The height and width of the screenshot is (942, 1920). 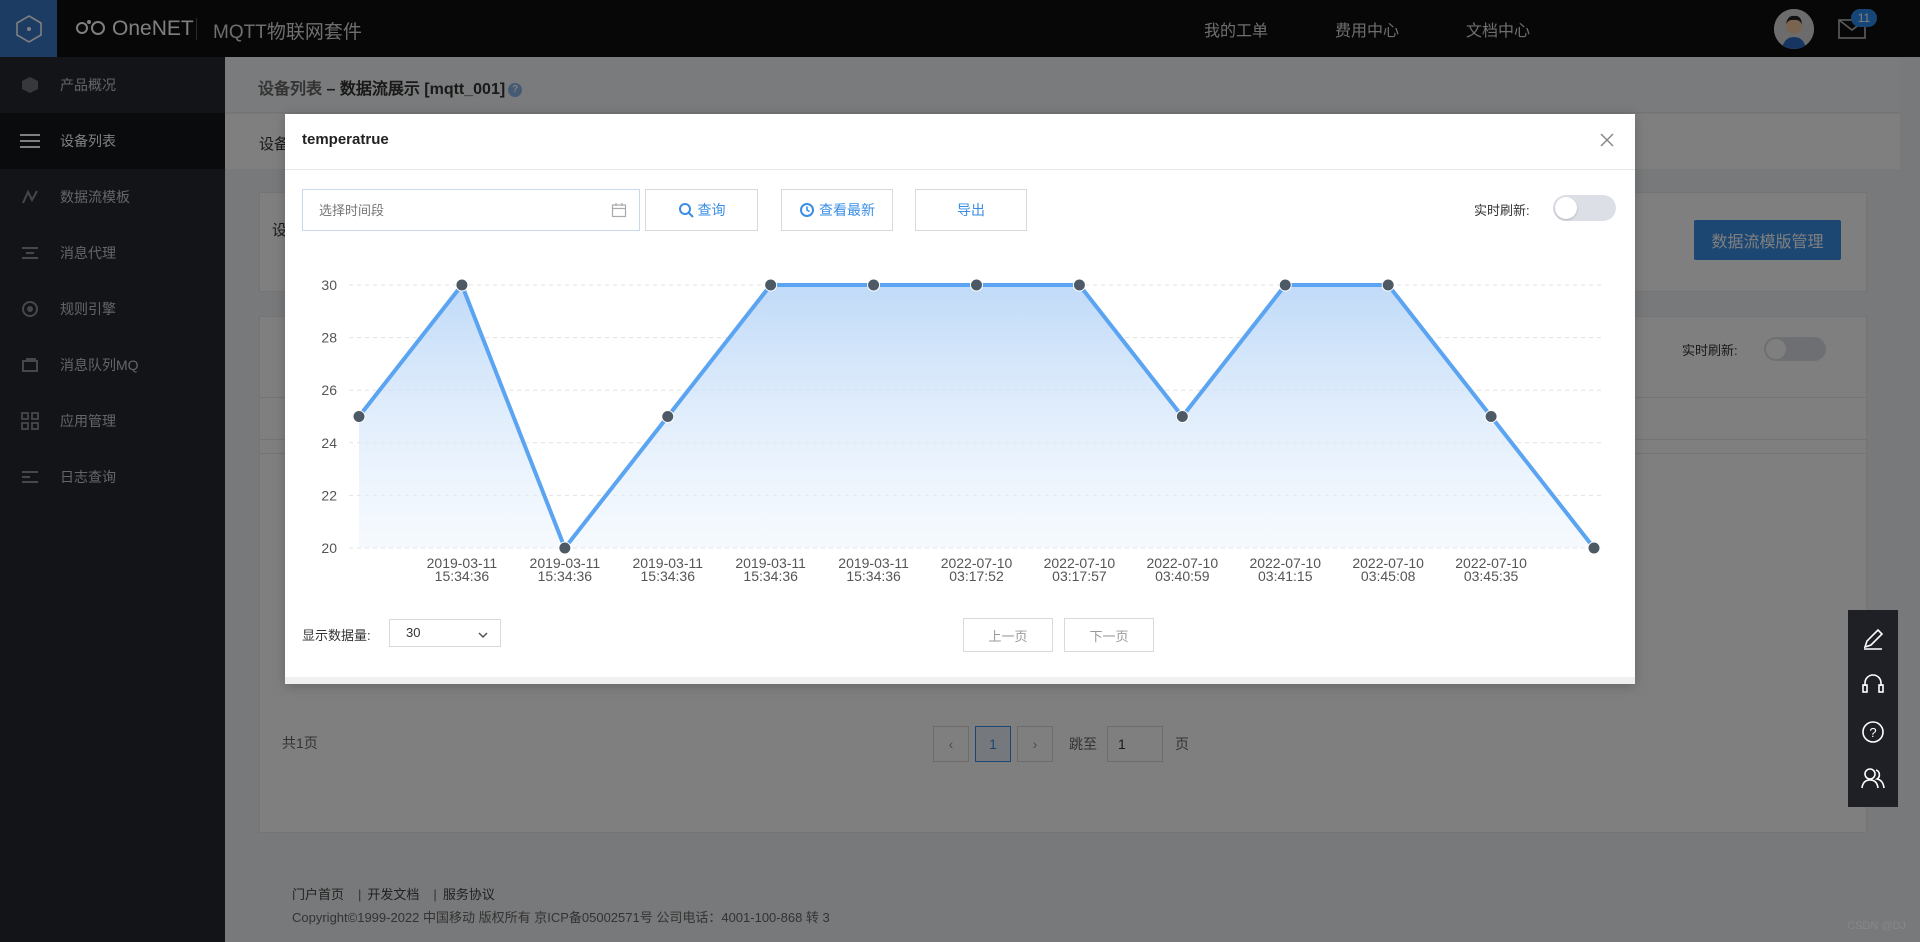 What do you see at coordinates (345, 139) in the screenshot?
I see `modal-title: temperatrue` at bounding box center [345, 139].